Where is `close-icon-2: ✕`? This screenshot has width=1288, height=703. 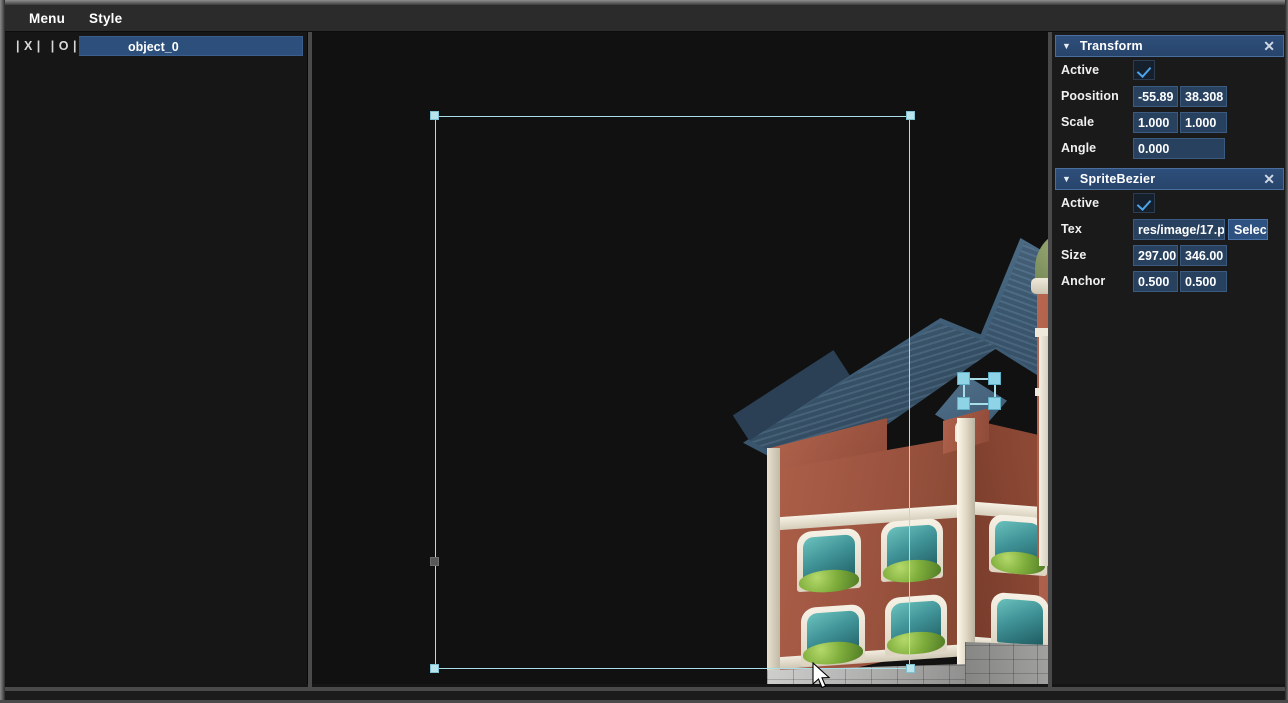 close-icon-2: ✕ is located at coordinates (1269, 179).